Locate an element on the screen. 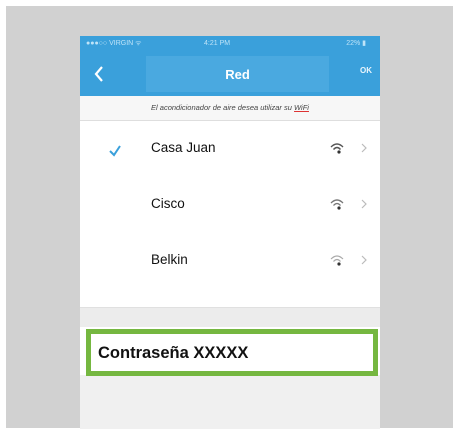  network-row-cisco: Cisco is located at coordinates (230, 205).